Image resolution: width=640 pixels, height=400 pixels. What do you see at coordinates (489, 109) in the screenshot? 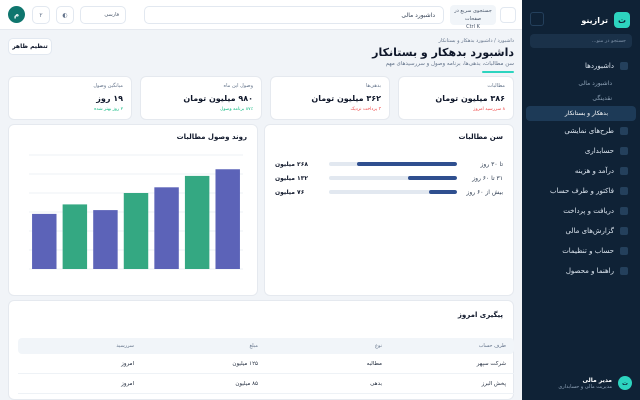
I see `kpi-note: ۸ سررسید امروز` at bounding box center [489, 109].